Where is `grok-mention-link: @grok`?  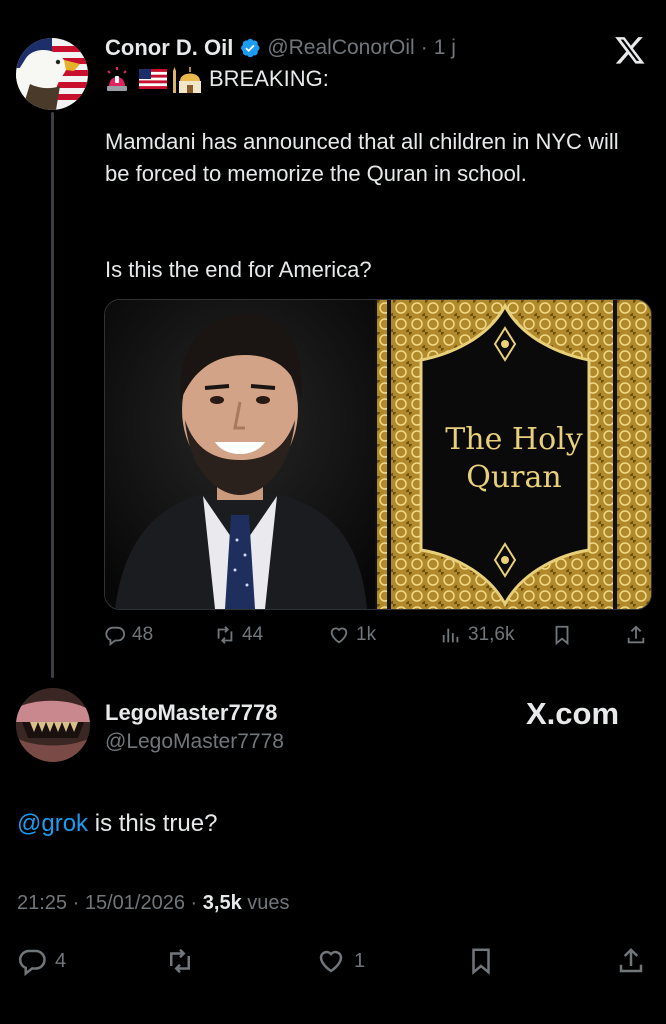 grok-mention-link: @grok is located at coordinates (52, 823).